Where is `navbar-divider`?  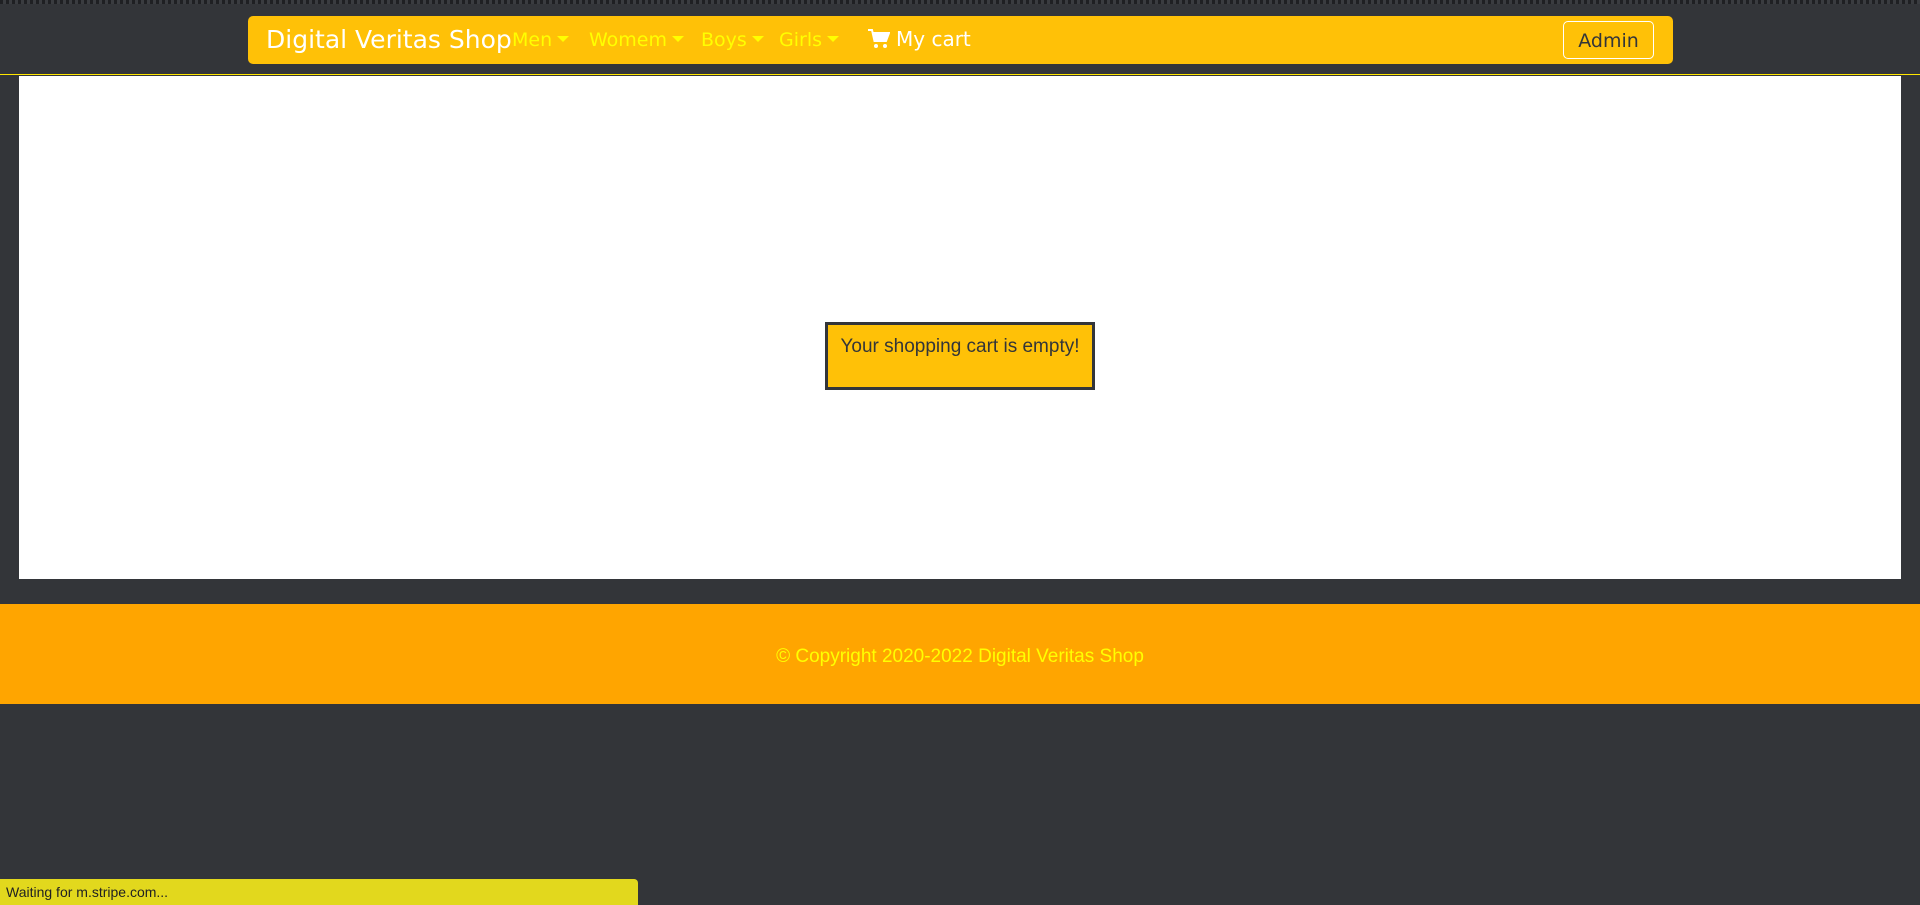 navbar-divider is located at coordinates (960, 74).